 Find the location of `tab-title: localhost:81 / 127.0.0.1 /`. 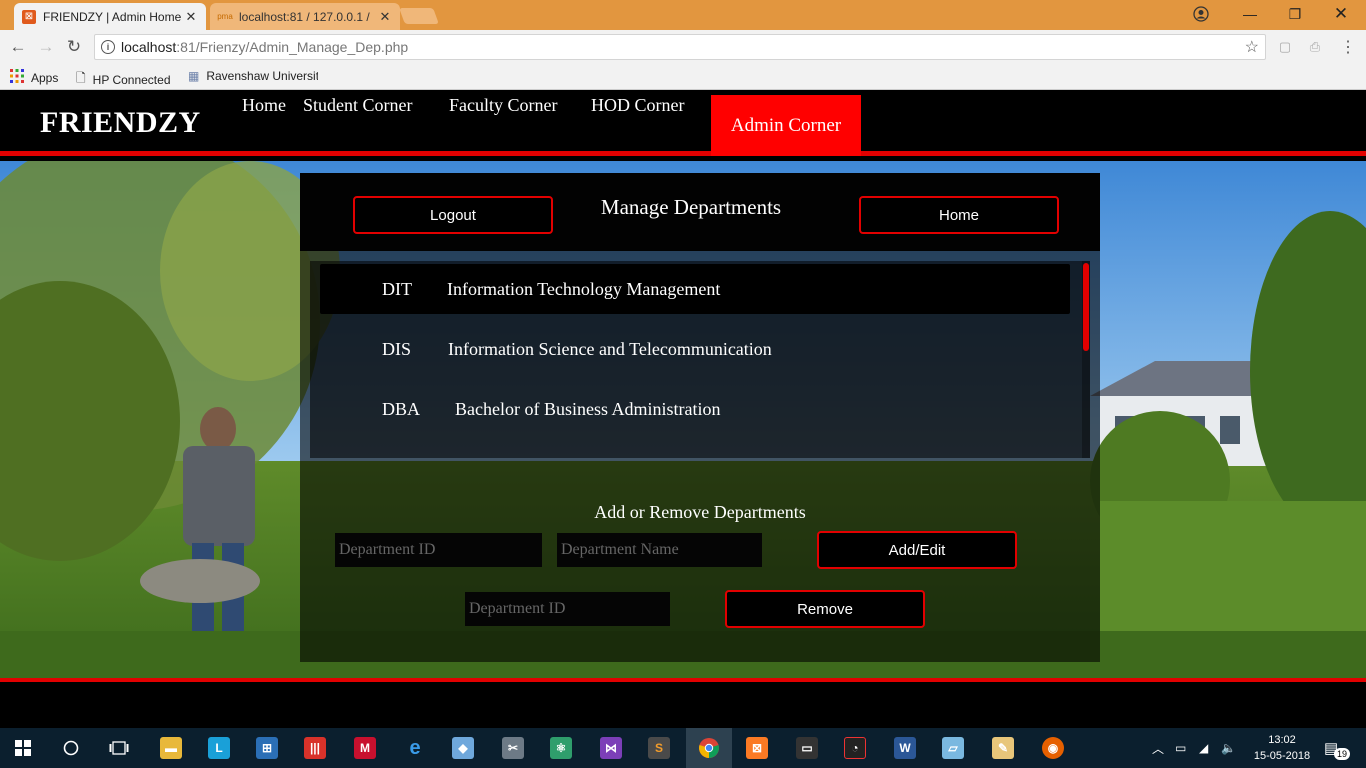

tab-title: localhost:81 / 127.0.0.1 / is located at coordinates (304, 16).